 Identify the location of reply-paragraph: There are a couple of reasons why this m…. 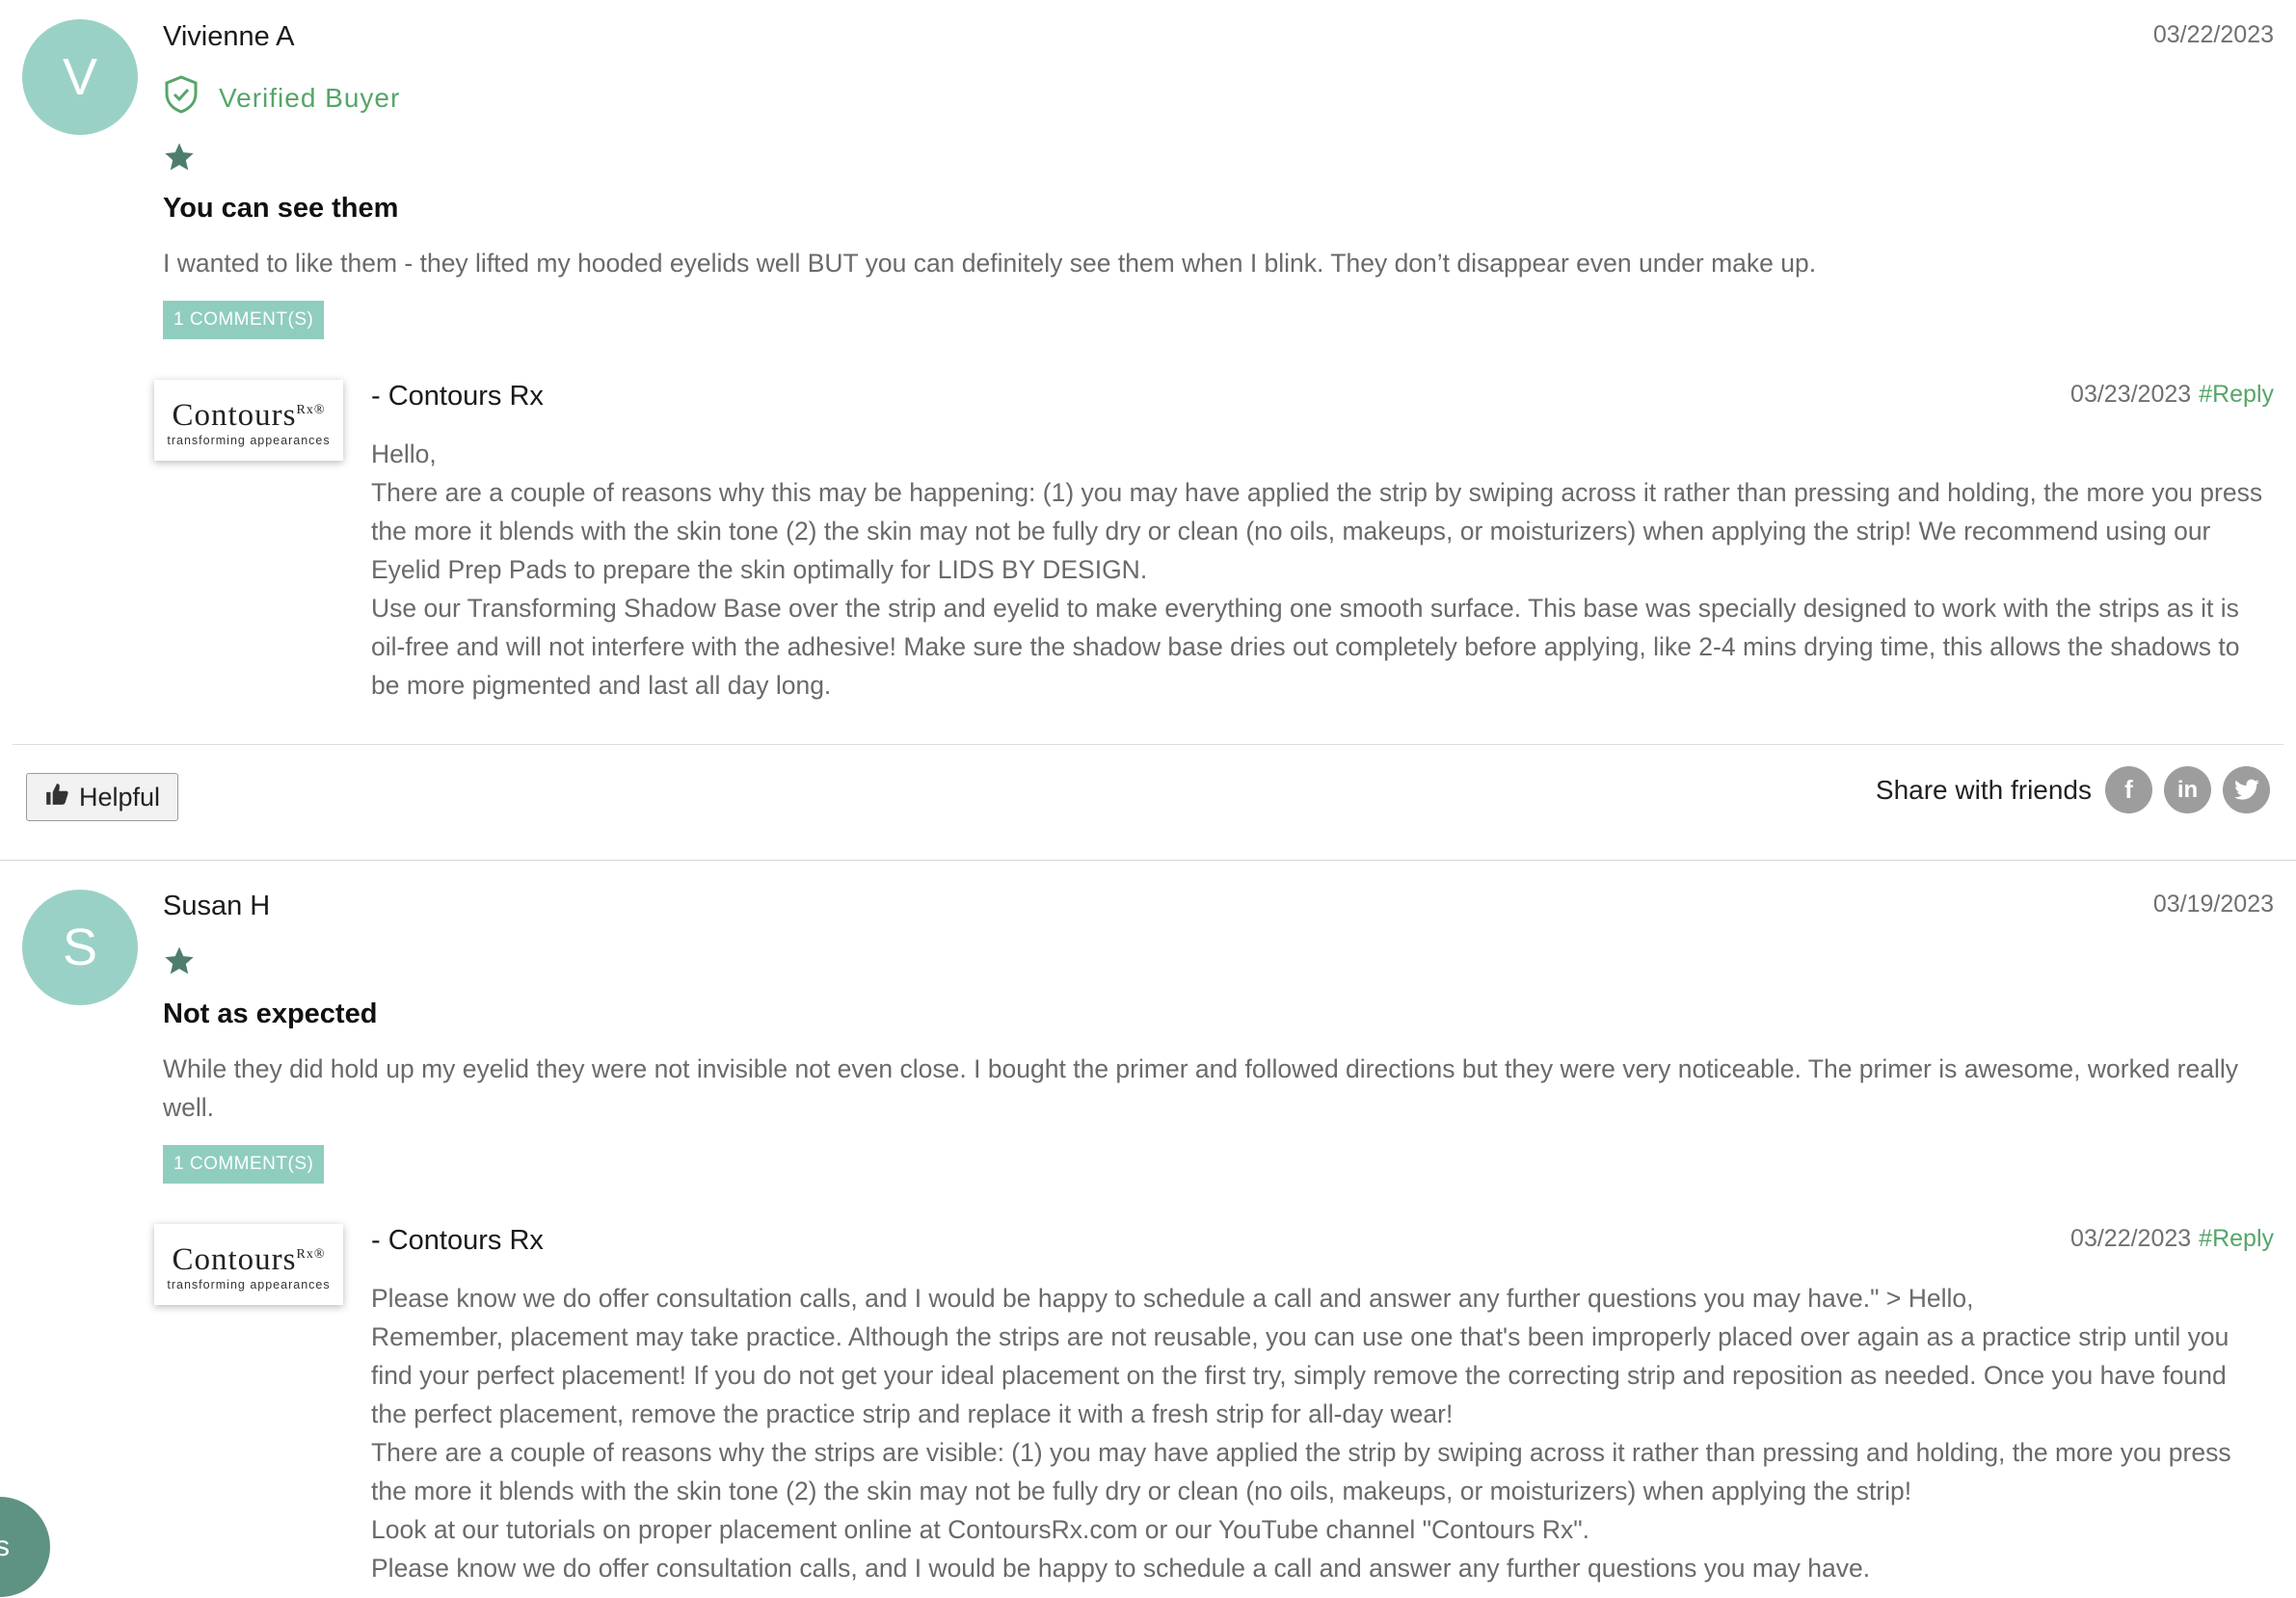
(1317, 531).